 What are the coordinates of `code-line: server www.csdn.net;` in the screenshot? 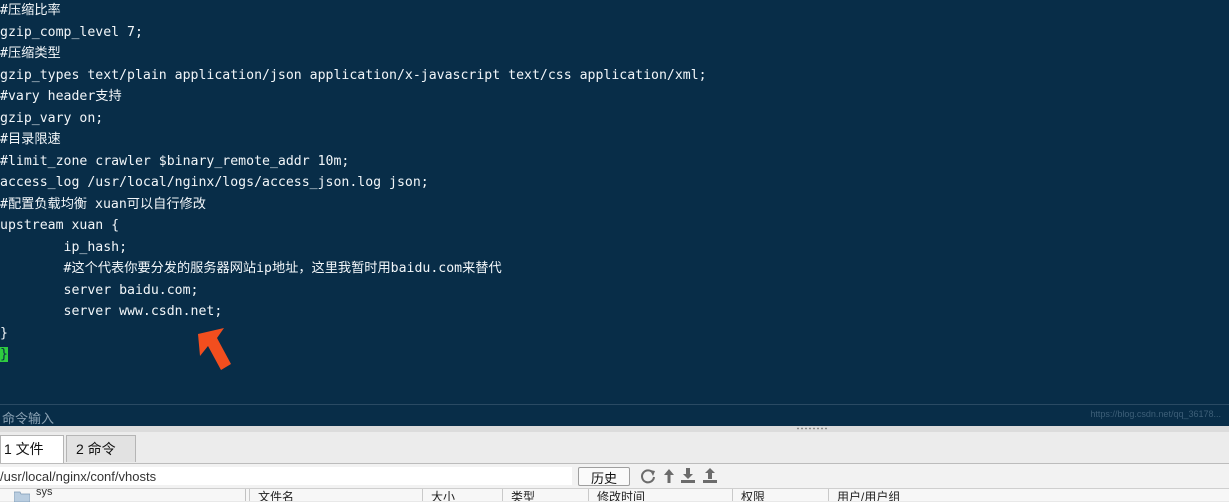 It's located at (111, 311).